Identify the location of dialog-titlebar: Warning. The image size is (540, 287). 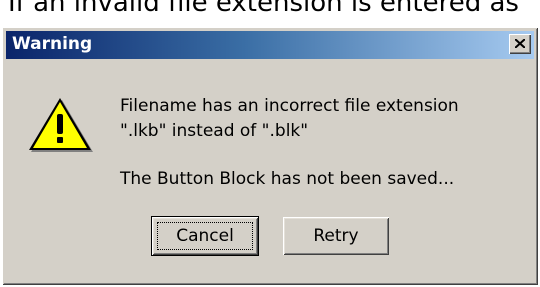
(270, 45).